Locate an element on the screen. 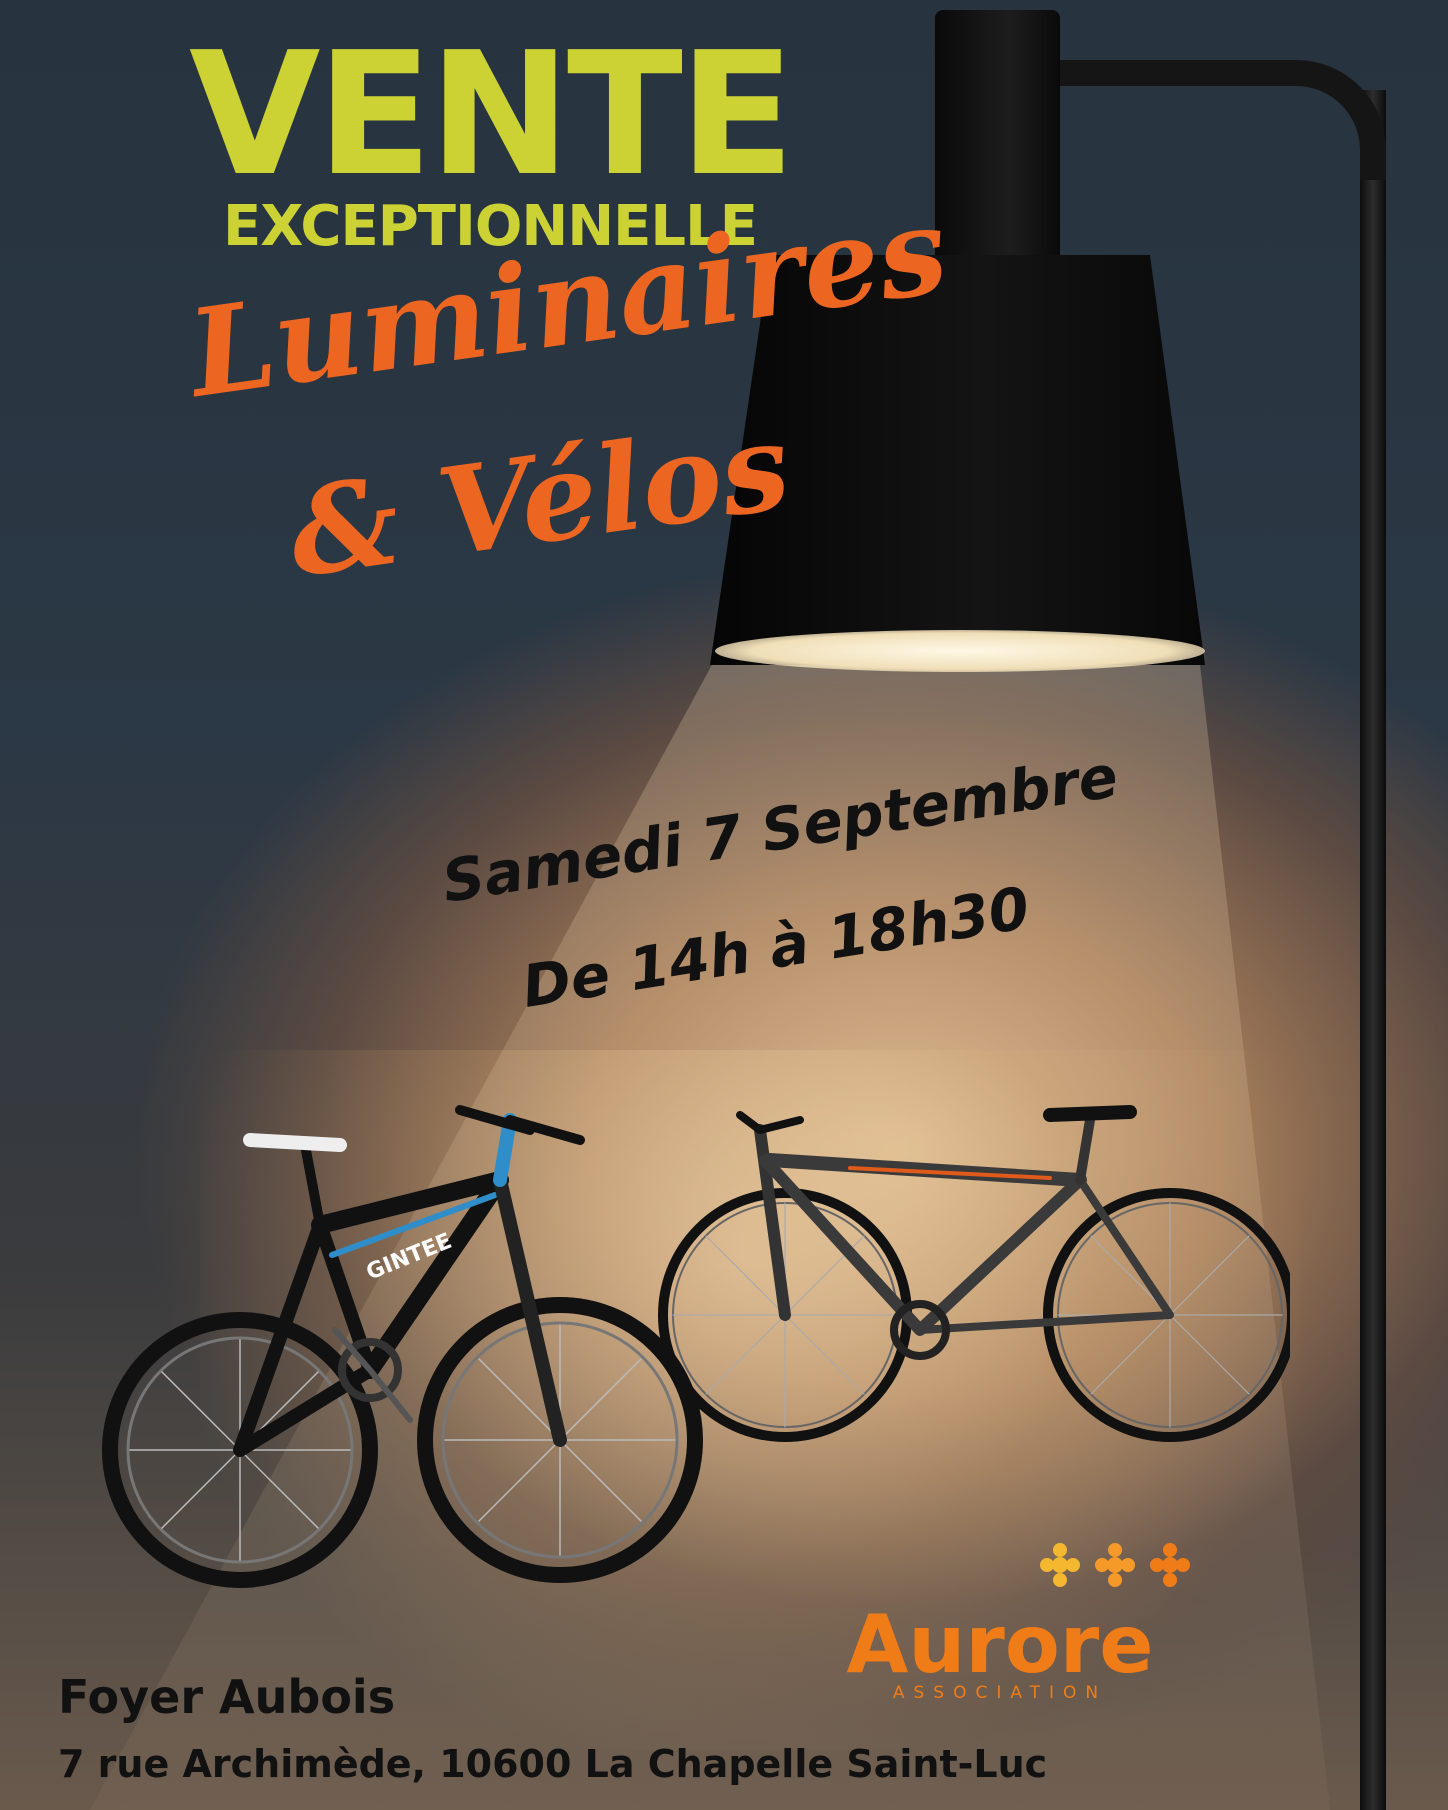  lamp-neck is located at coordinates (997, 140).